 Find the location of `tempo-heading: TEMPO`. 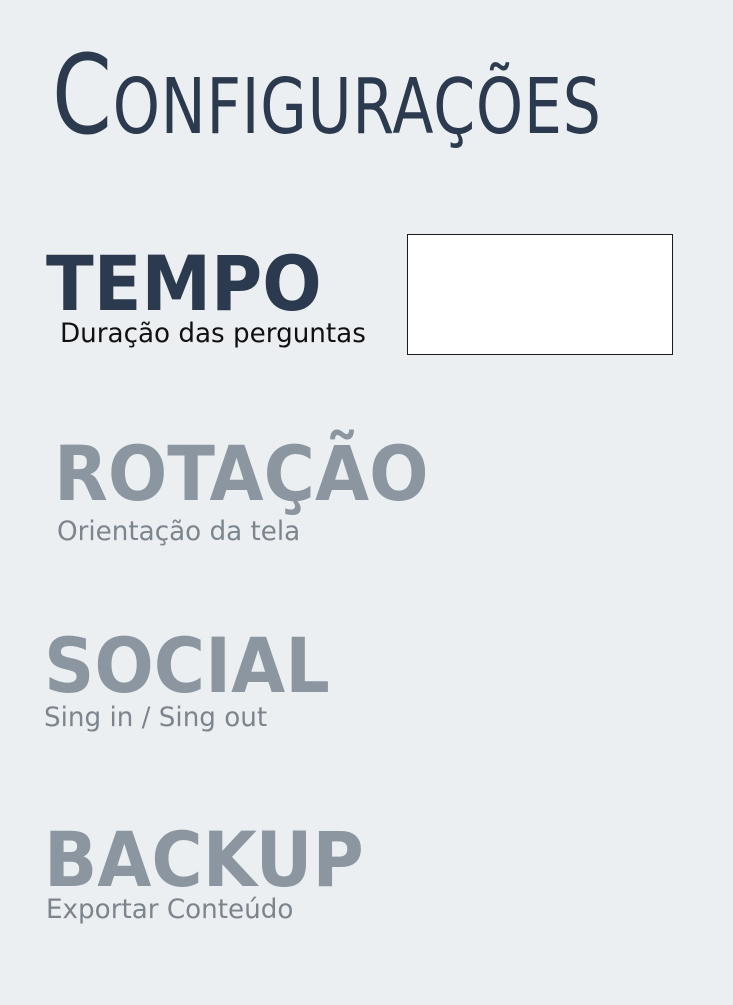

tempo-heading: TEMPO is located at coordinates (184, 283).